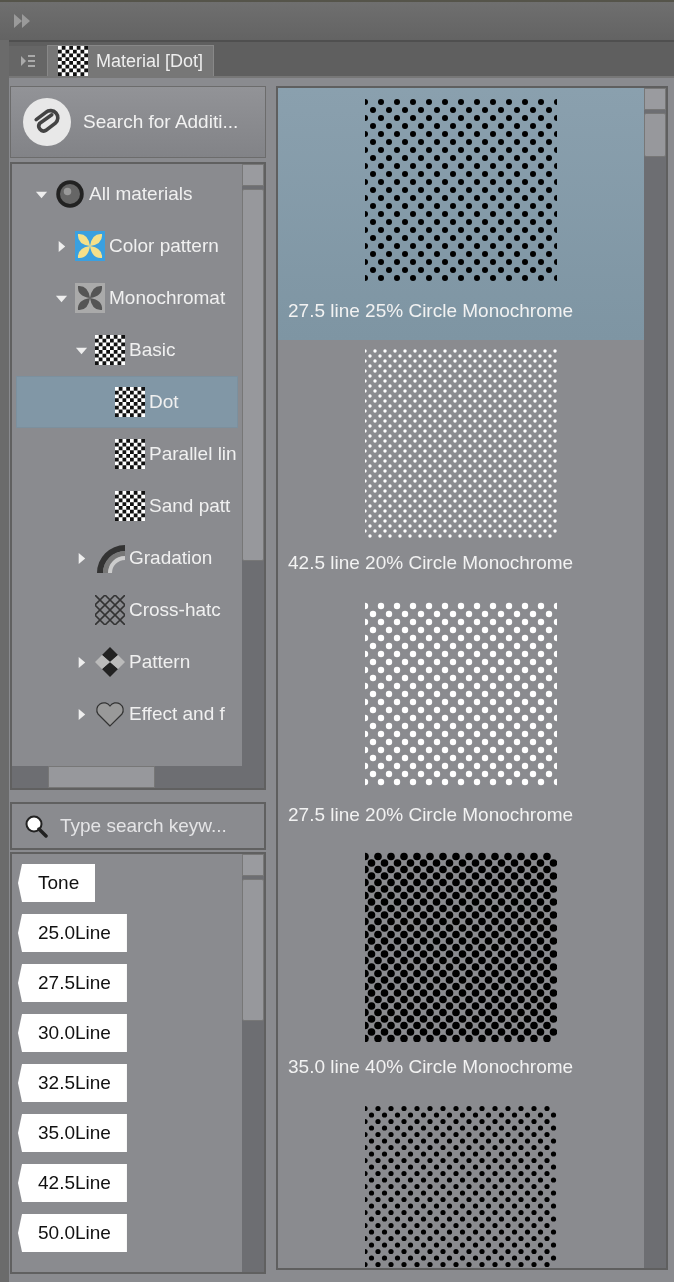 Image resolution: width=674 pixels, height=1282 pixels. What do you see at coordinates (131, 60) in the screenshot?
I see `panel-tab: Material [Dot]` at bounding box center [131, 60].